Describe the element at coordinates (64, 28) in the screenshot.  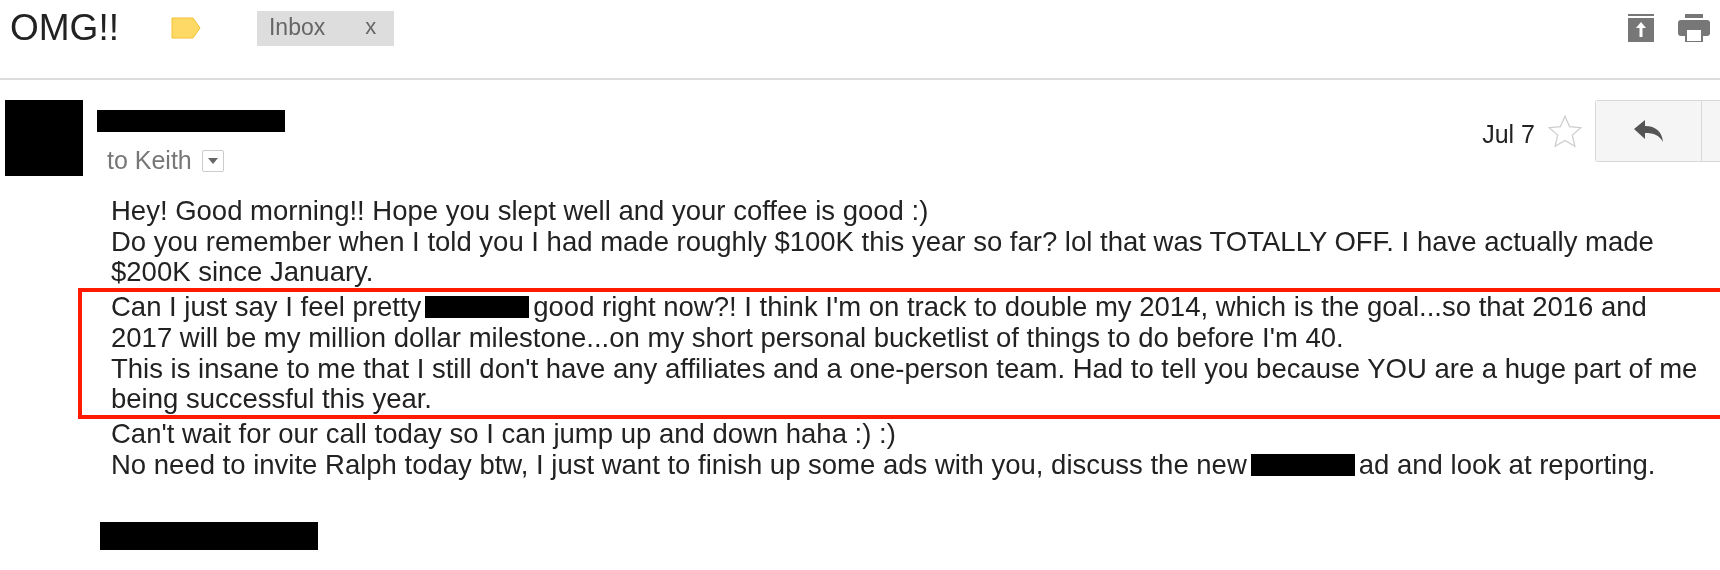
I see `email-subject: OMG!!` at that location.